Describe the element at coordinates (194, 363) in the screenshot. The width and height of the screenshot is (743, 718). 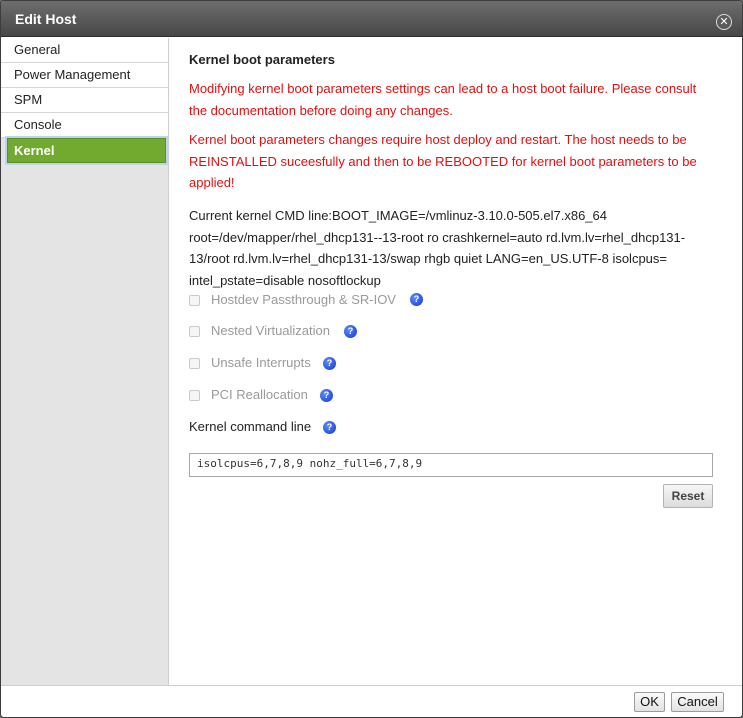
I see `unsafe-interrupts-checkbox` at that location.